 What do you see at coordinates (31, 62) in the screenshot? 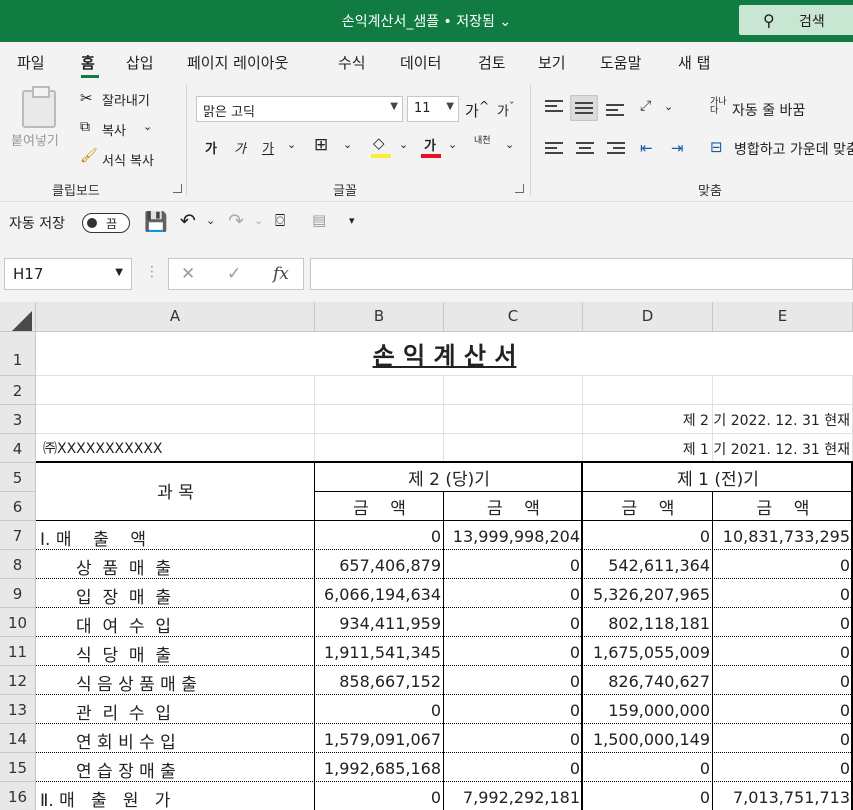
I see `tab-file: 파일` at bounding box center [31, 62].